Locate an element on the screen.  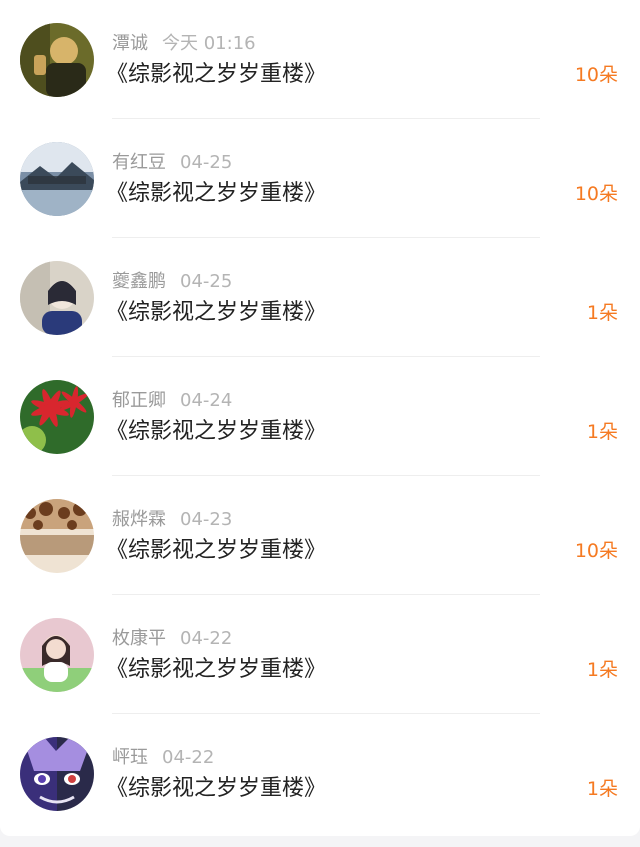
user-name: 郁正卿 is located at coordinates (139, 400).